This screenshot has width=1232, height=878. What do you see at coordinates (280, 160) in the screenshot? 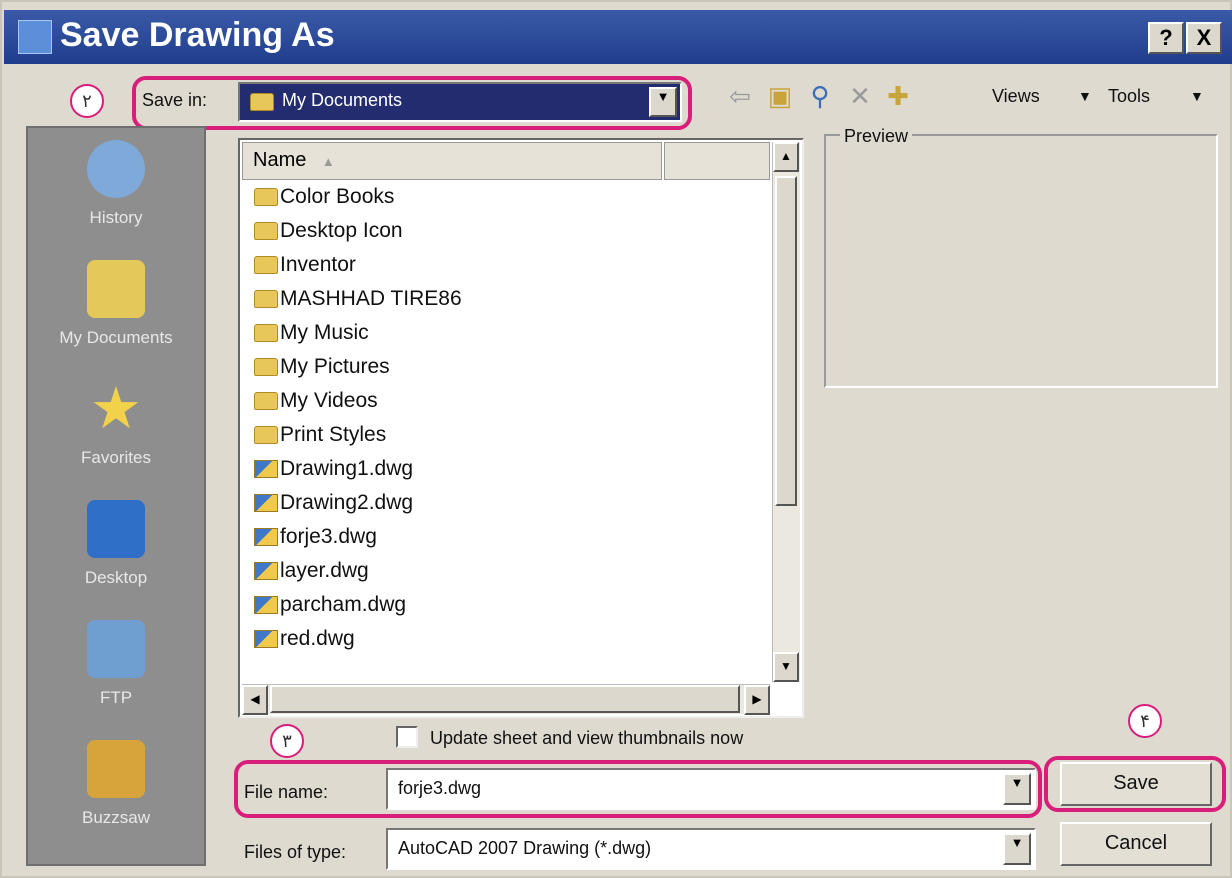
I see `column-header-label: Name` at bounding box center [280, 160].